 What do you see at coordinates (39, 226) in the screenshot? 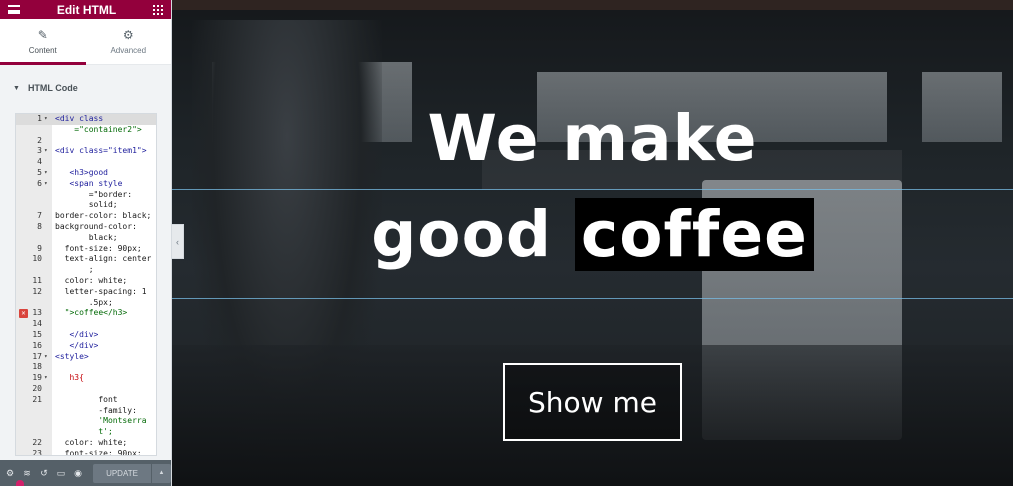
I see `line-number: 8` at bounding box center [39, 226].